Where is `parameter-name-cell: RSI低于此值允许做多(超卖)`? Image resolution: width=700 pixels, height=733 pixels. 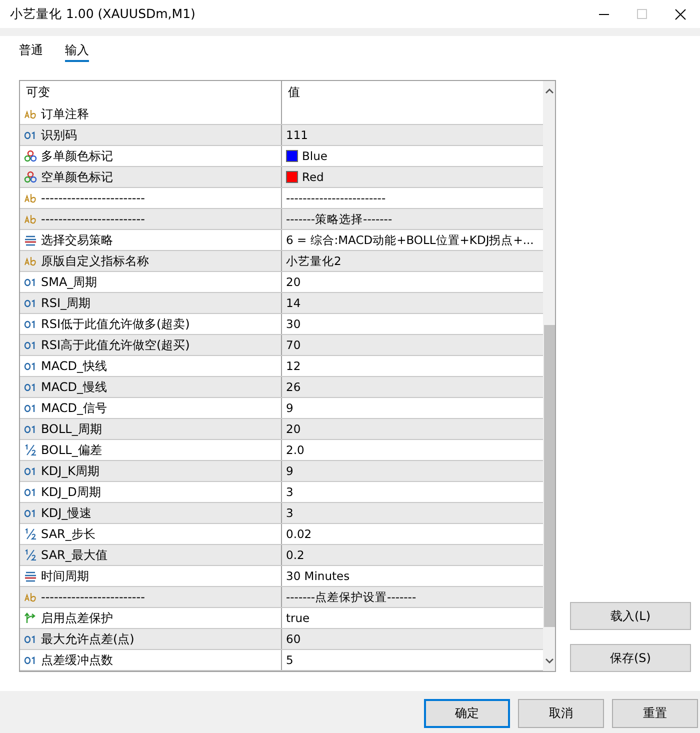 parameter-name-cell: RSI低于此值允许做多(超卖) is located at coordinates (151, 324).